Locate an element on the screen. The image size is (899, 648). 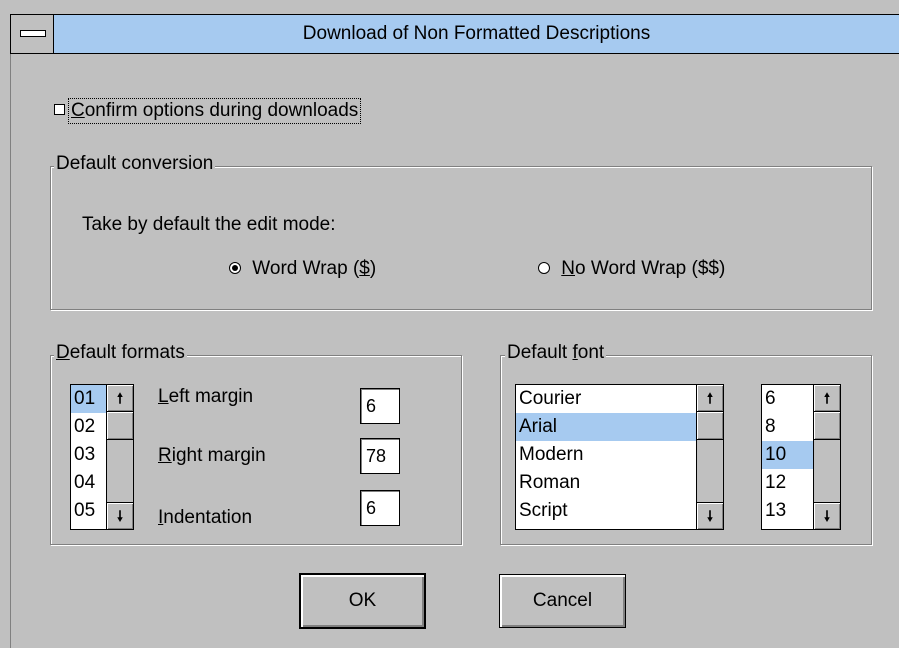
font-size-listbox: 6 8 10 12 13 🠕 🠗 is located at coordinates (801, 457).